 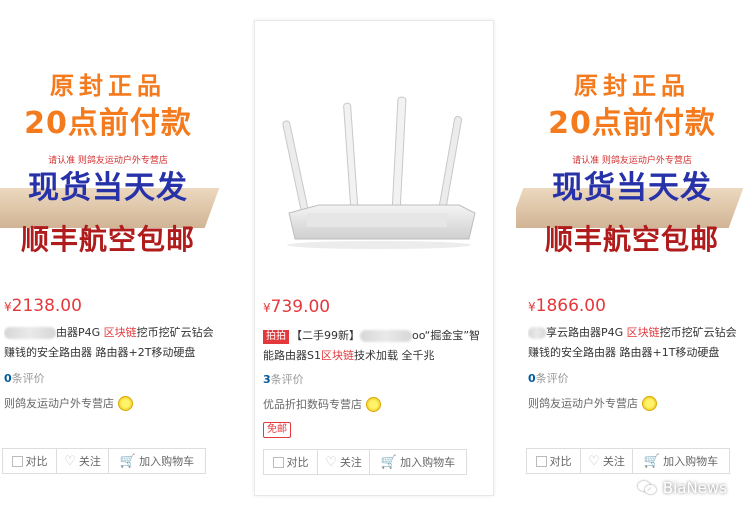 What do you see at coordinates (277, 430) in the screenshot?
I see `free-shipping-badge: 免邮` at bounding box center [277, 430].